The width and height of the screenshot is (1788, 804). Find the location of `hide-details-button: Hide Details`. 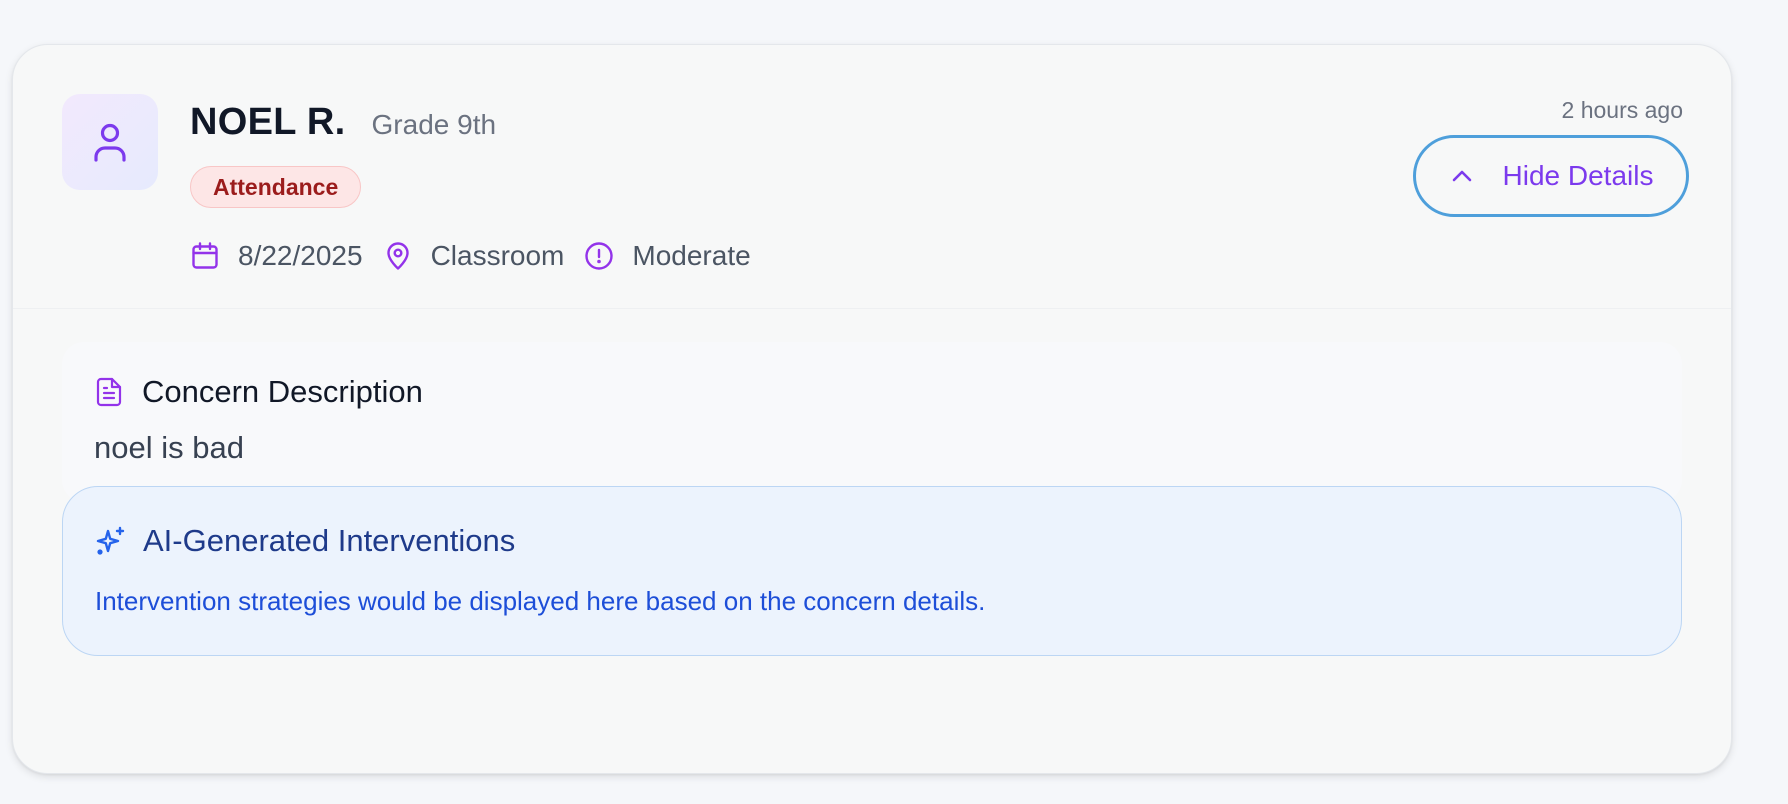

hide-details-button: Hide Details is located at coordinates (1551, 176).